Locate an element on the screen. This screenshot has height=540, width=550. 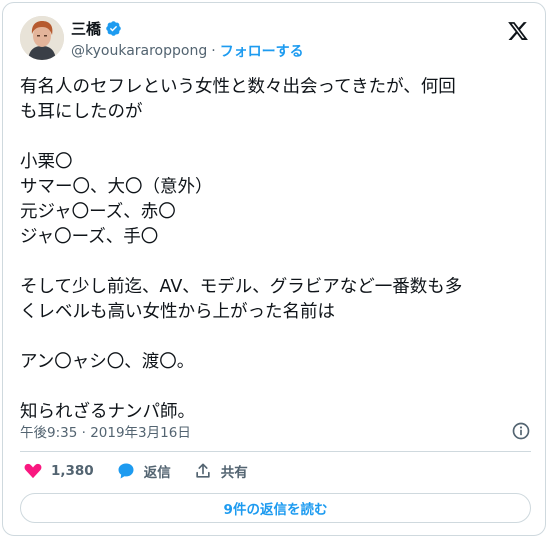
info-icon is located at coordinates (521, 431).